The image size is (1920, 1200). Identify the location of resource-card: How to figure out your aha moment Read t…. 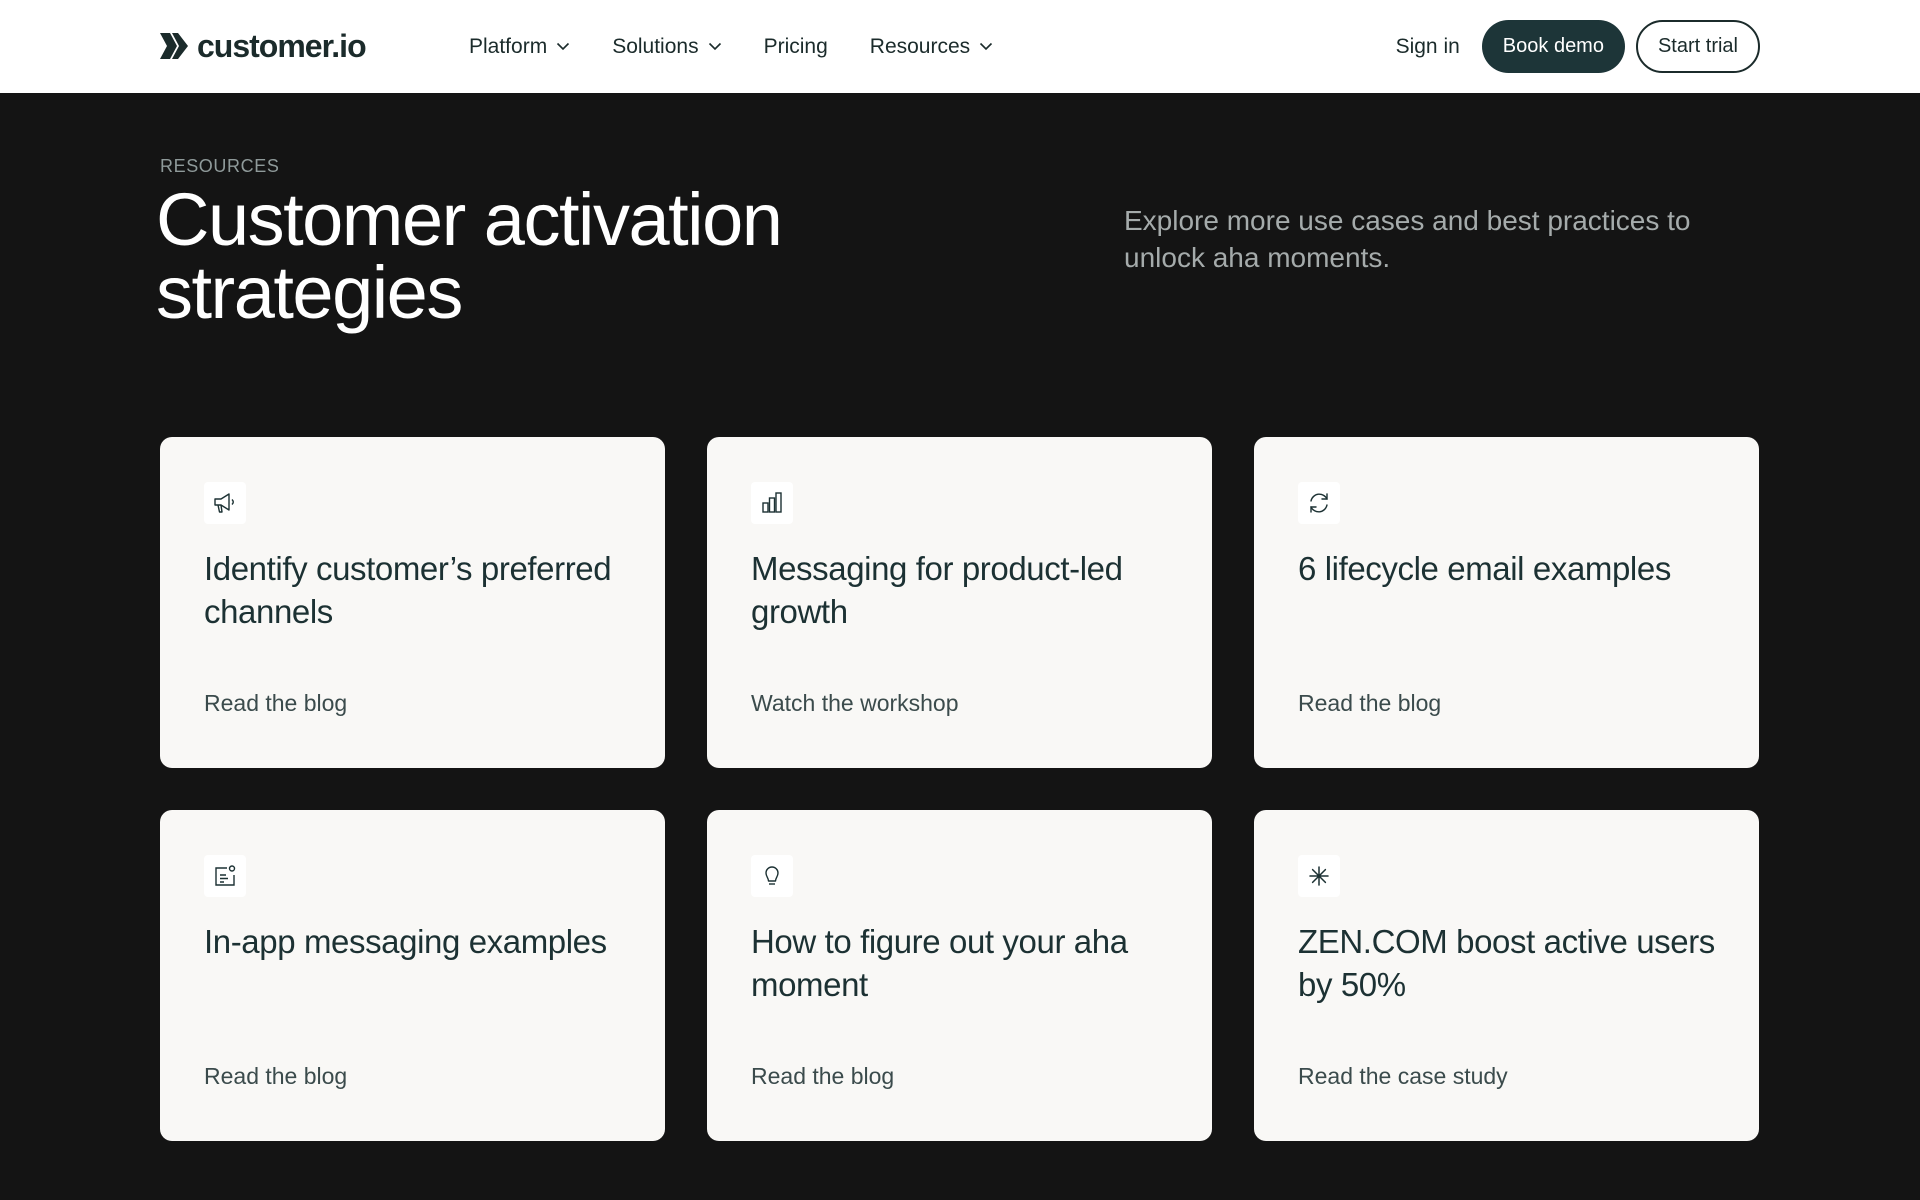
(959, 975).